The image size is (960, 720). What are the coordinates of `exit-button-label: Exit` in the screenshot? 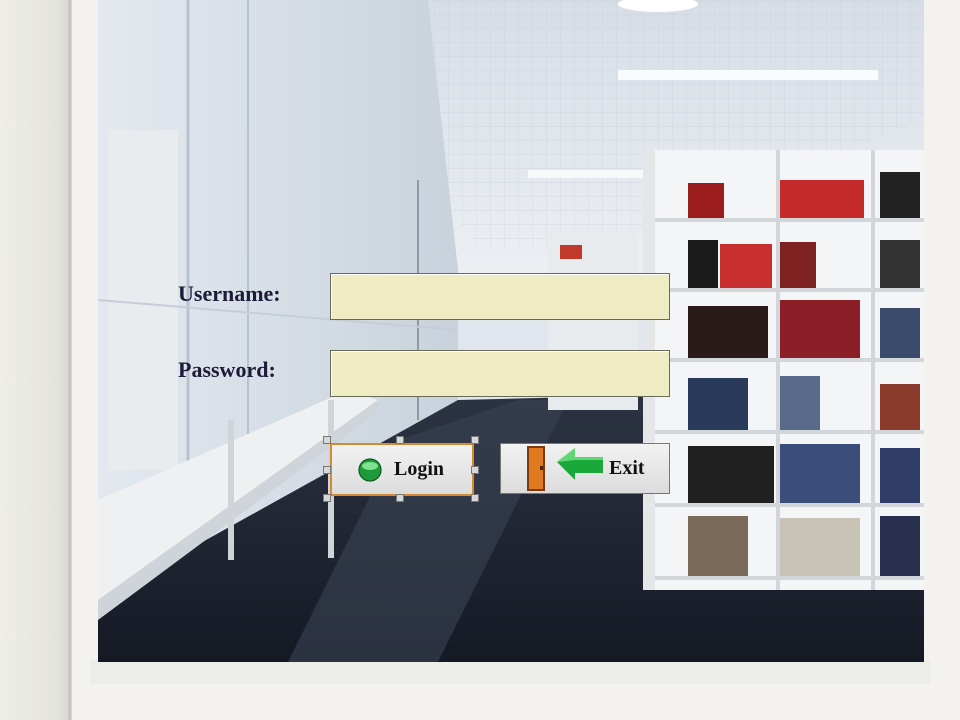 It's located at (627, 468).